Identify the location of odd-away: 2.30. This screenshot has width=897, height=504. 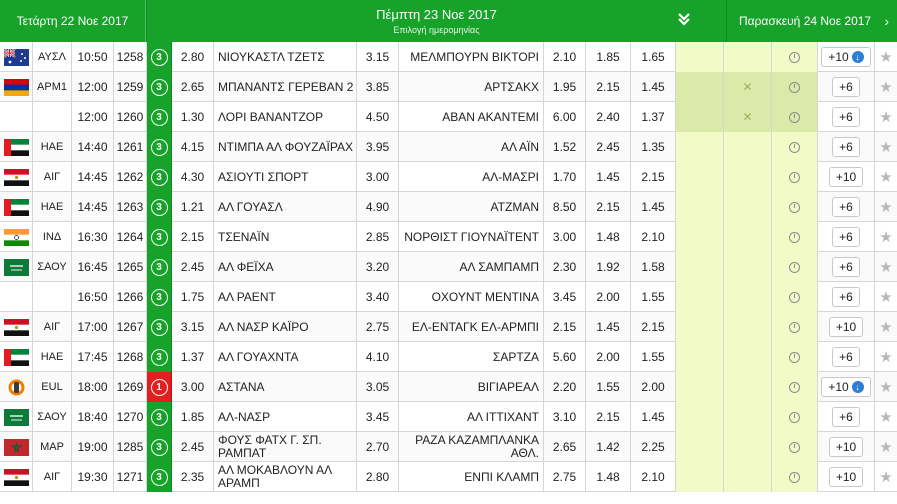
(565, 267).